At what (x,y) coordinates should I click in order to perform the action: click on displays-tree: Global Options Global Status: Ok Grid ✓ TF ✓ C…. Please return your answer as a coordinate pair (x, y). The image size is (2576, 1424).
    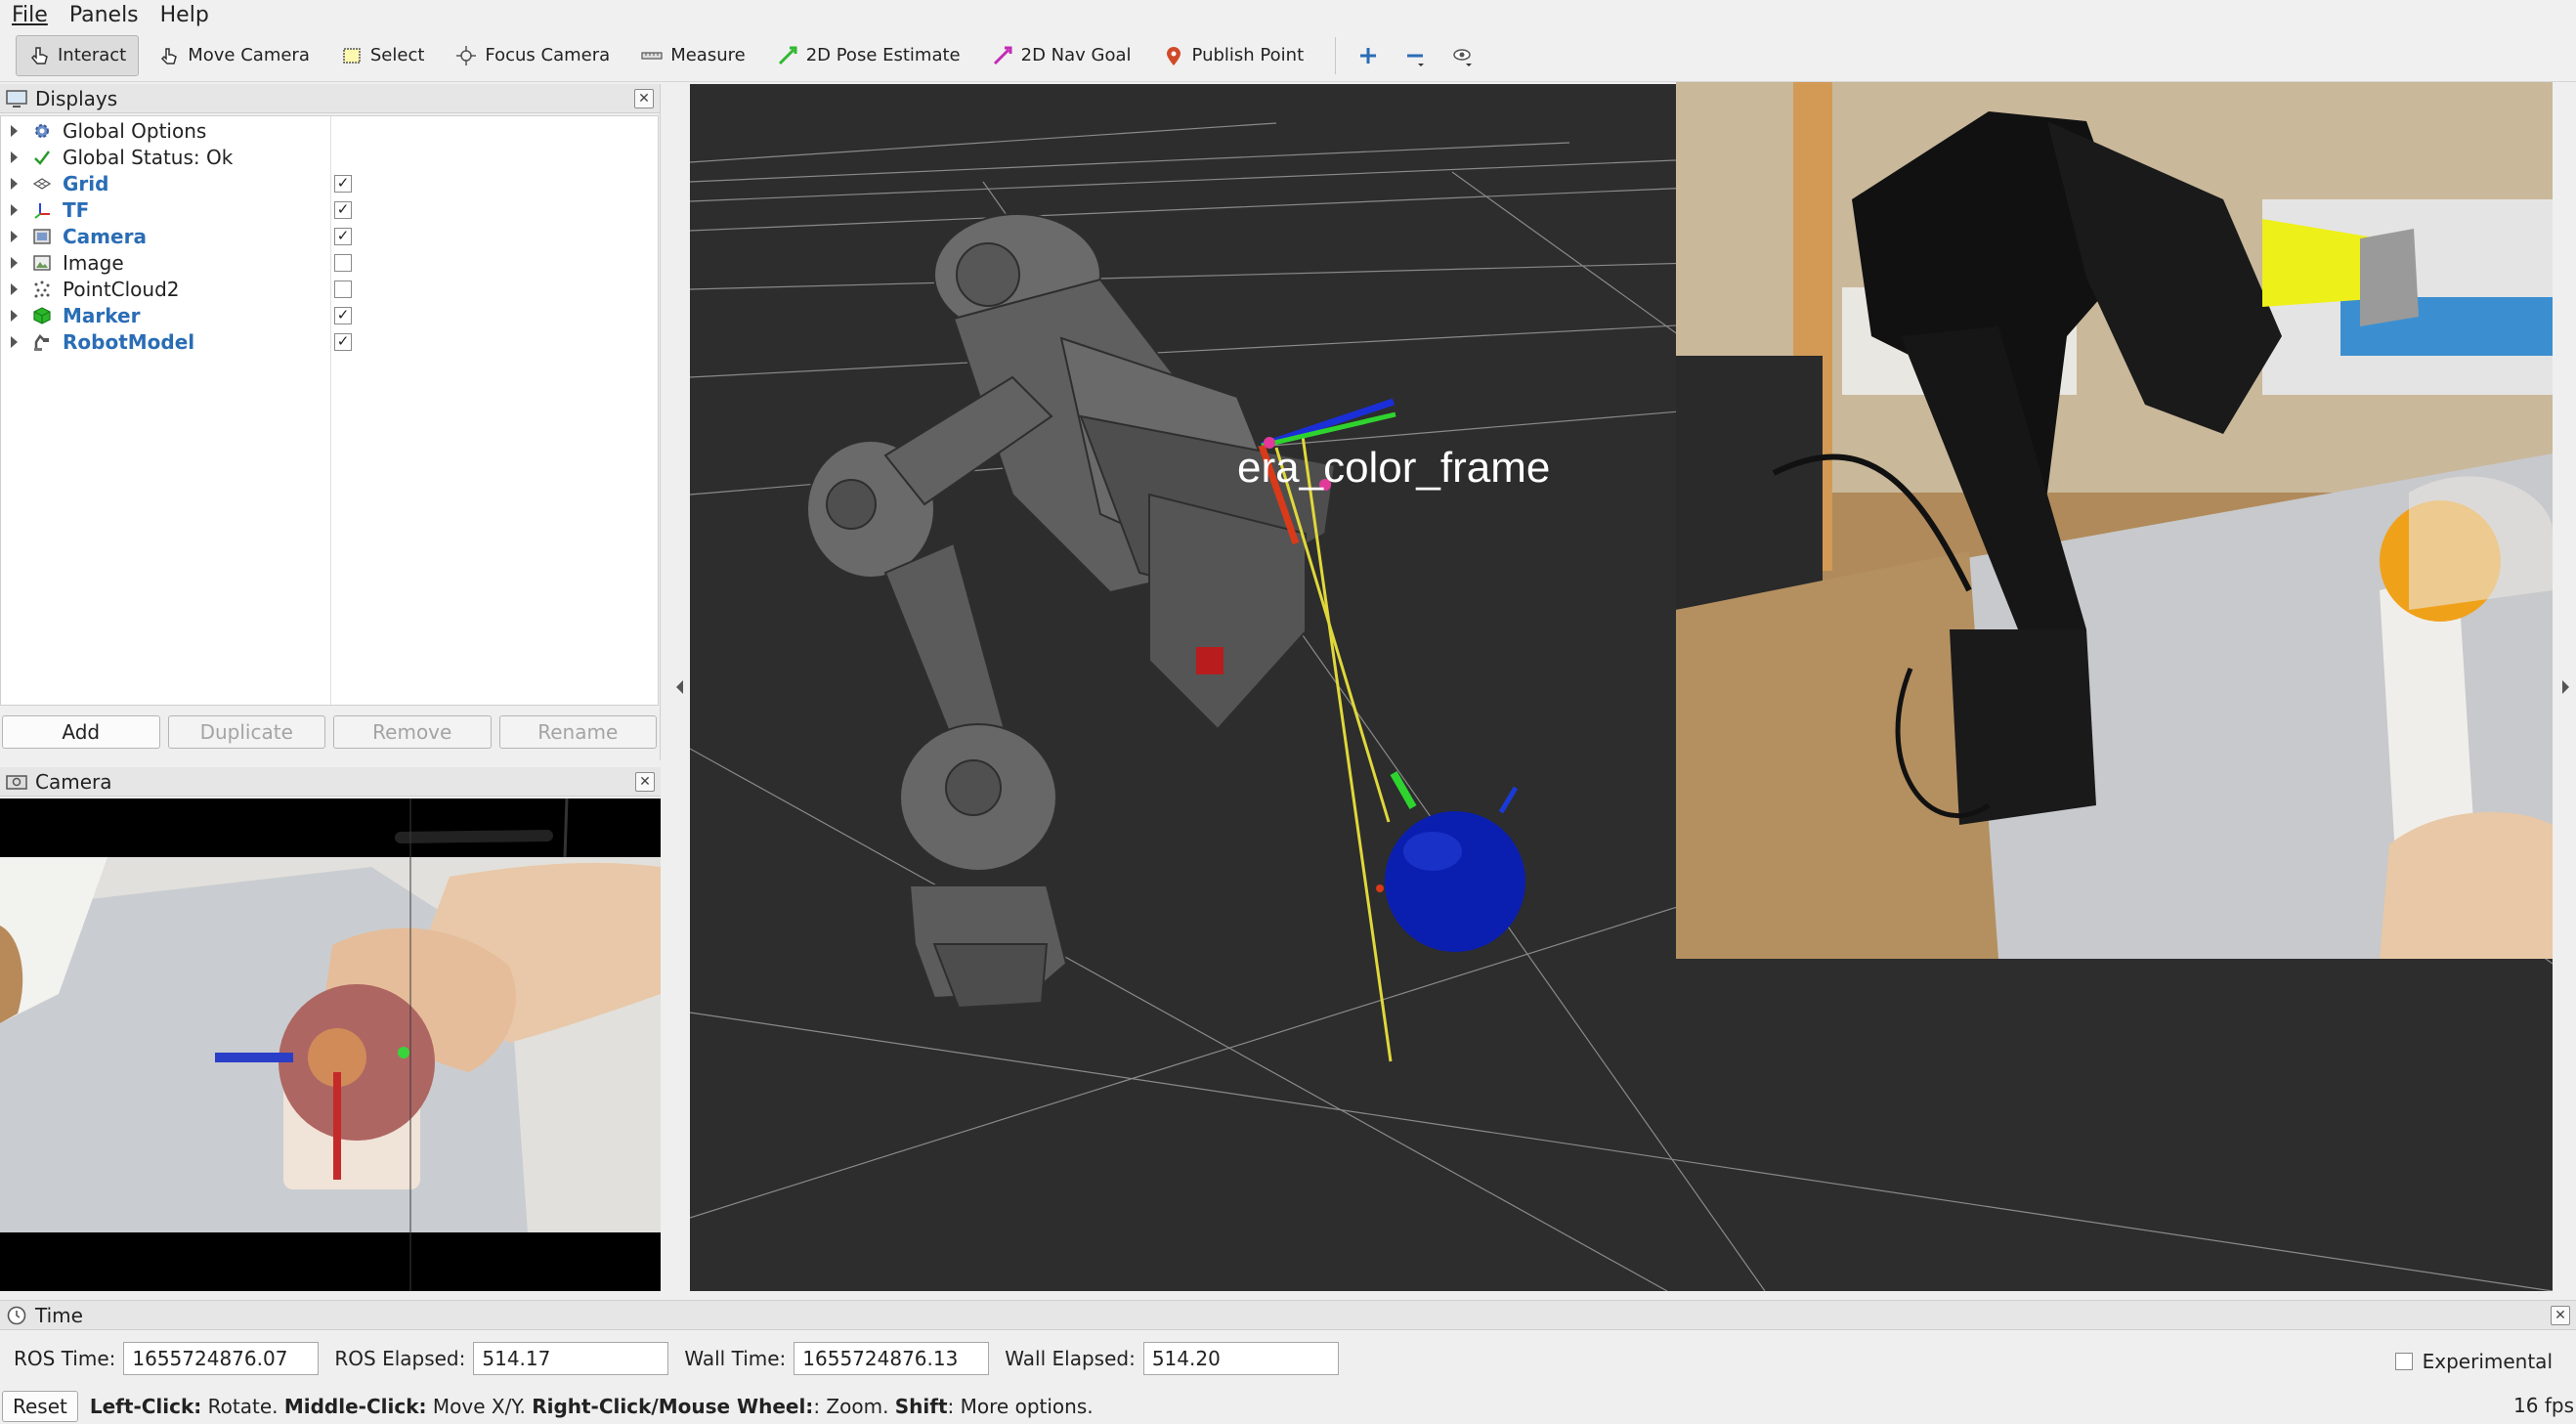
    Looking at the image, I should click on (329, 411).